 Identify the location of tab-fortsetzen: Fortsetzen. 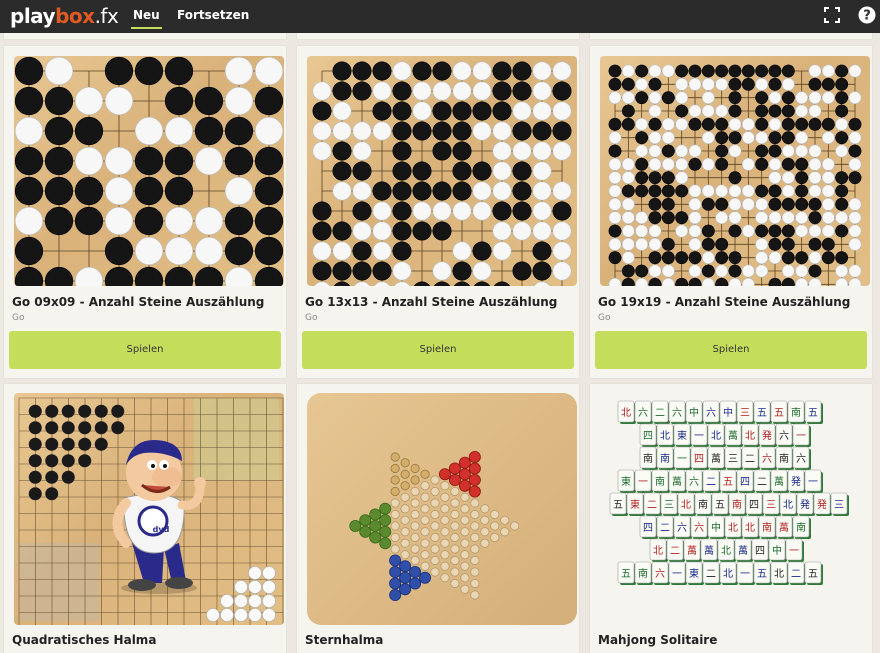
(213, 15).